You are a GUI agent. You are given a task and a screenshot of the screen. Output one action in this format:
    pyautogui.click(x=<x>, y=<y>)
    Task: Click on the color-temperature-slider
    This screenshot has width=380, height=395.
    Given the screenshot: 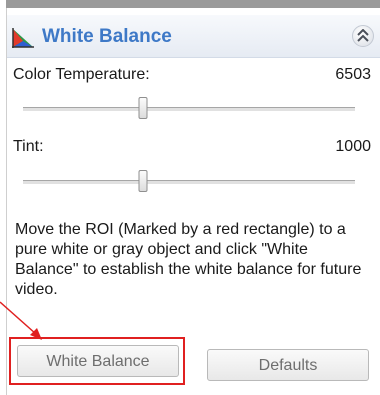 What is the action you would take?
    pyautogui.click(x=189, y=109)
    